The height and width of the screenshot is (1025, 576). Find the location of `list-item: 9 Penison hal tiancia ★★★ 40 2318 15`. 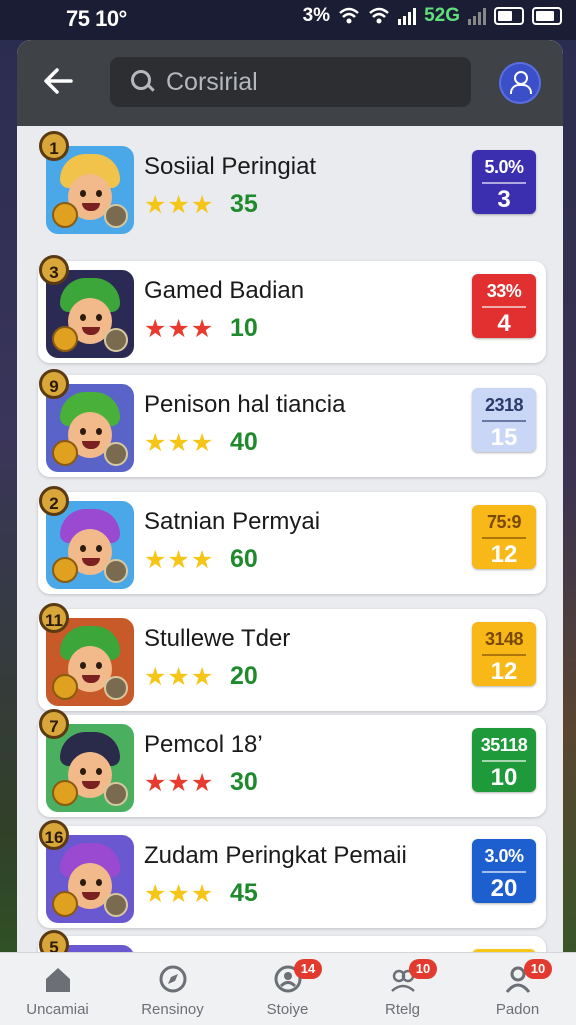

list-item: 9 Penison hal tiancia ★★★ 40 2318 15 is located at coordinates (292, 423).